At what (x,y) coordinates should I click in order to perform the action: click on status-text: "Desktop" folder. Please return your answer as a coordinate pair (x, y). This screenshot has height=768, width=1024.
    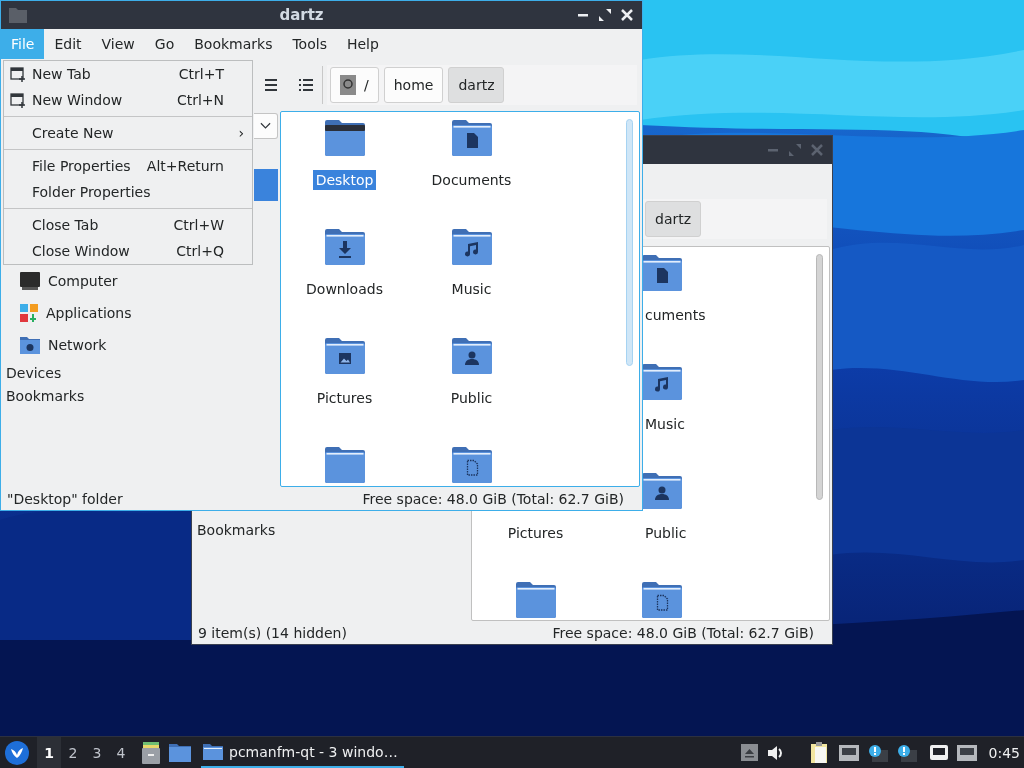
    Looking at the image, I should click on (65, 498).